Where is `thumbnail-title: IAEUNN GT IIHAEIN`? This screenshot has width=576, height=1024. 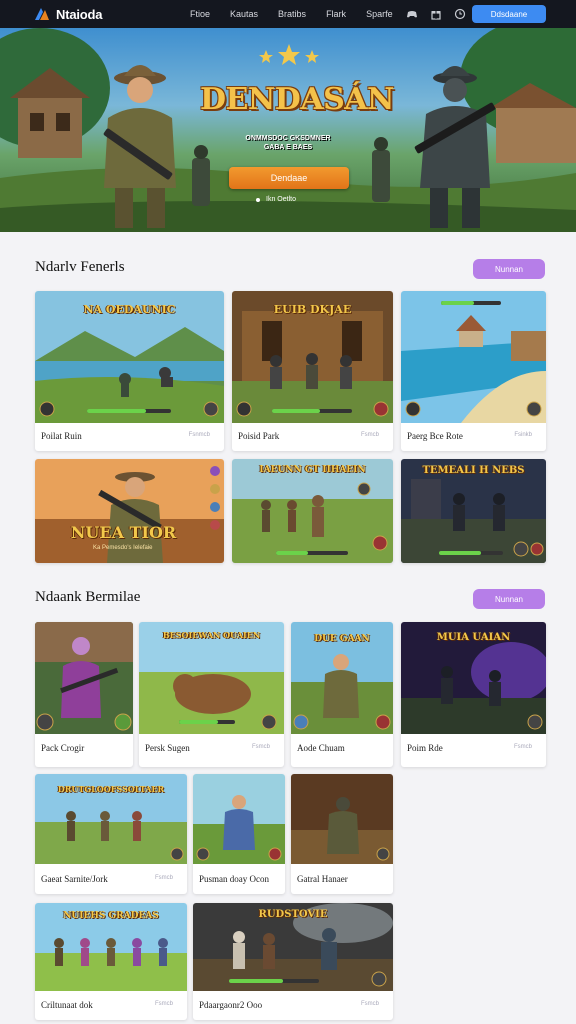 thumbnail-title: IAEUNN GT IIHAEIN is located at coordinates (312, 470).